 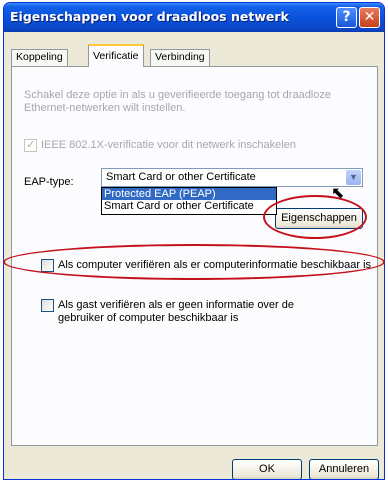 I want to click on tab-verbinding: Verbinding, so click(x=180, y=57).